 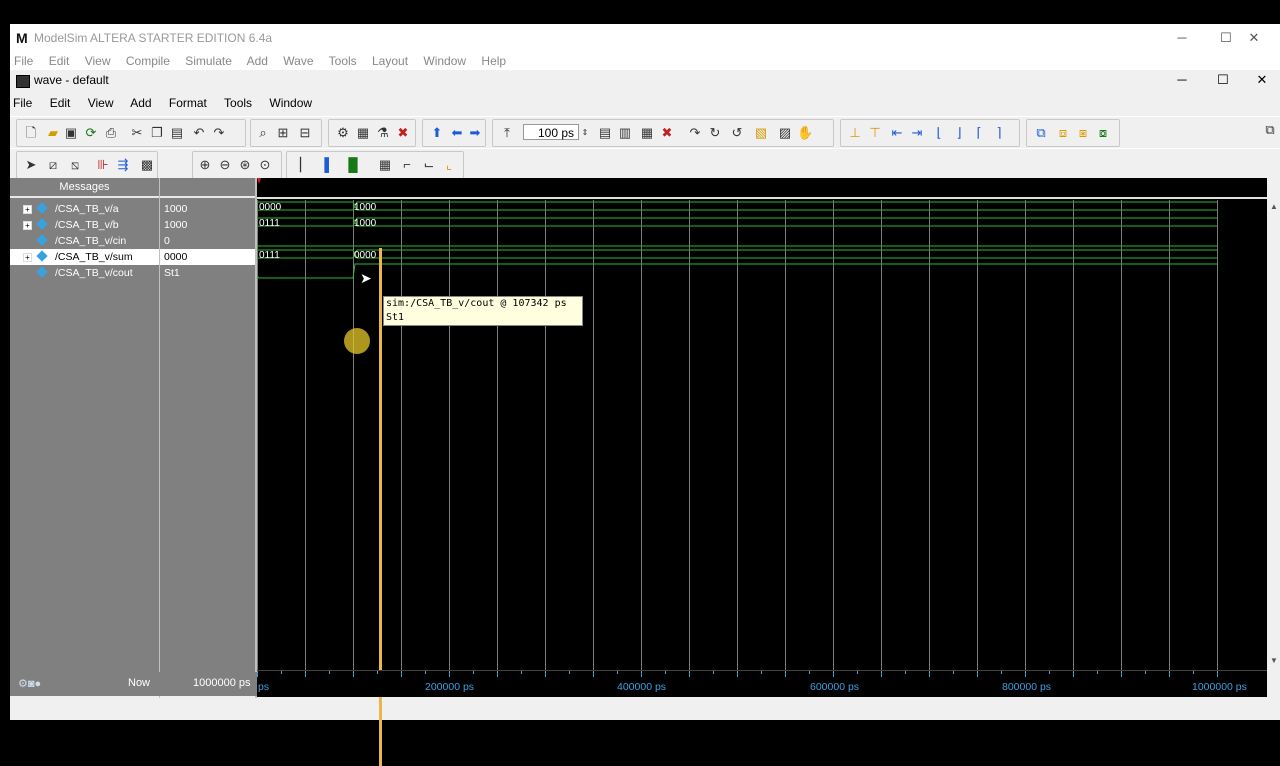 I want to click on find-next-rising-icon: ⌋, so click(x=959, y=133).